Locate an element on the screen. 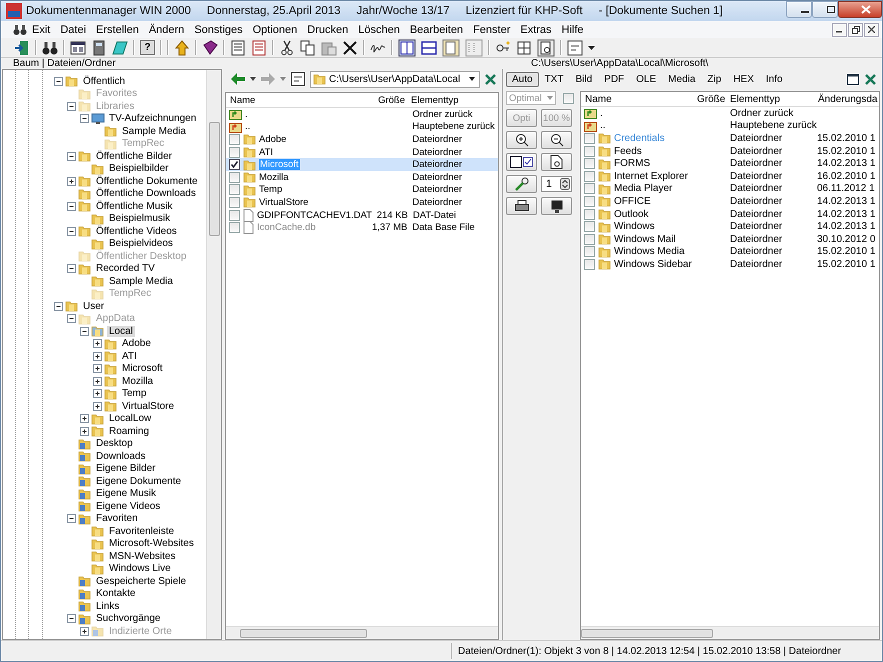 The image size is (883, 662). menu-item: Optionen is located at coordinates (275, 30).